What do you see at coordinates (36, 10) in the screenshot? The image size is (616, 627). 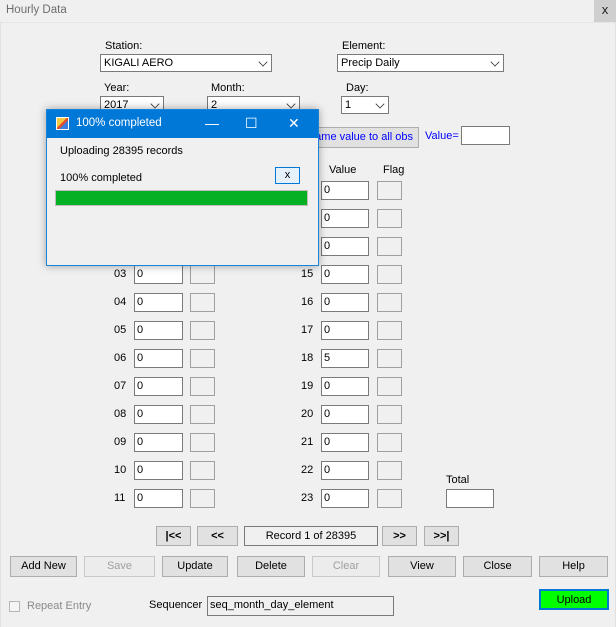 I see `window-title: Hourly Data` at bounding box center [36, 10].